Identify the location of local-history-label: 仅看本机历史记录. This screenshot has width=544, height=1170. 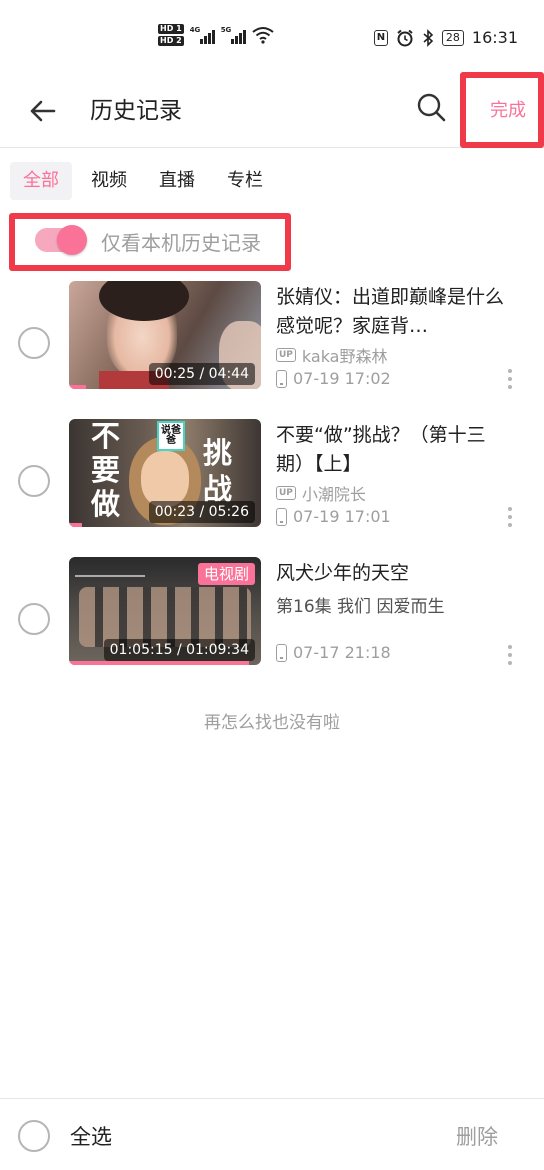
(181, 243).